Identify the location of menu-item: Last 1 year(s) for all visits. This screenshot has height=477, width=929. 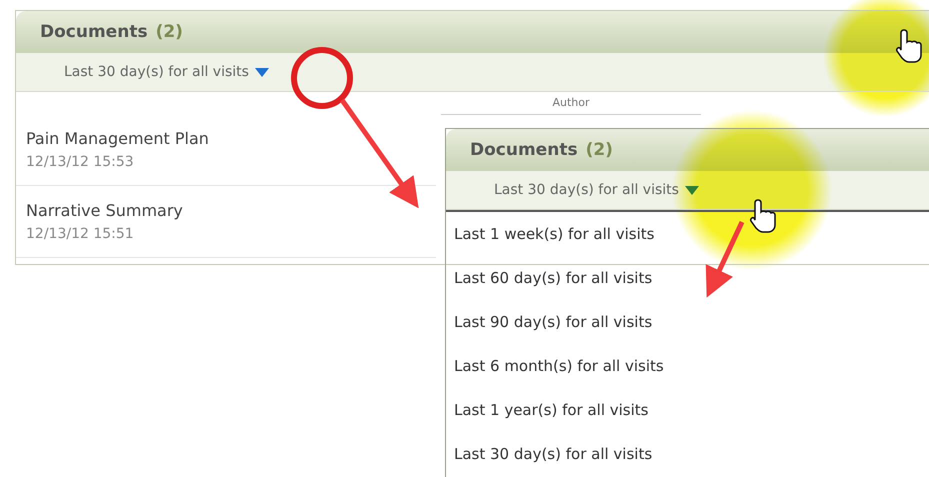
(687, 410).